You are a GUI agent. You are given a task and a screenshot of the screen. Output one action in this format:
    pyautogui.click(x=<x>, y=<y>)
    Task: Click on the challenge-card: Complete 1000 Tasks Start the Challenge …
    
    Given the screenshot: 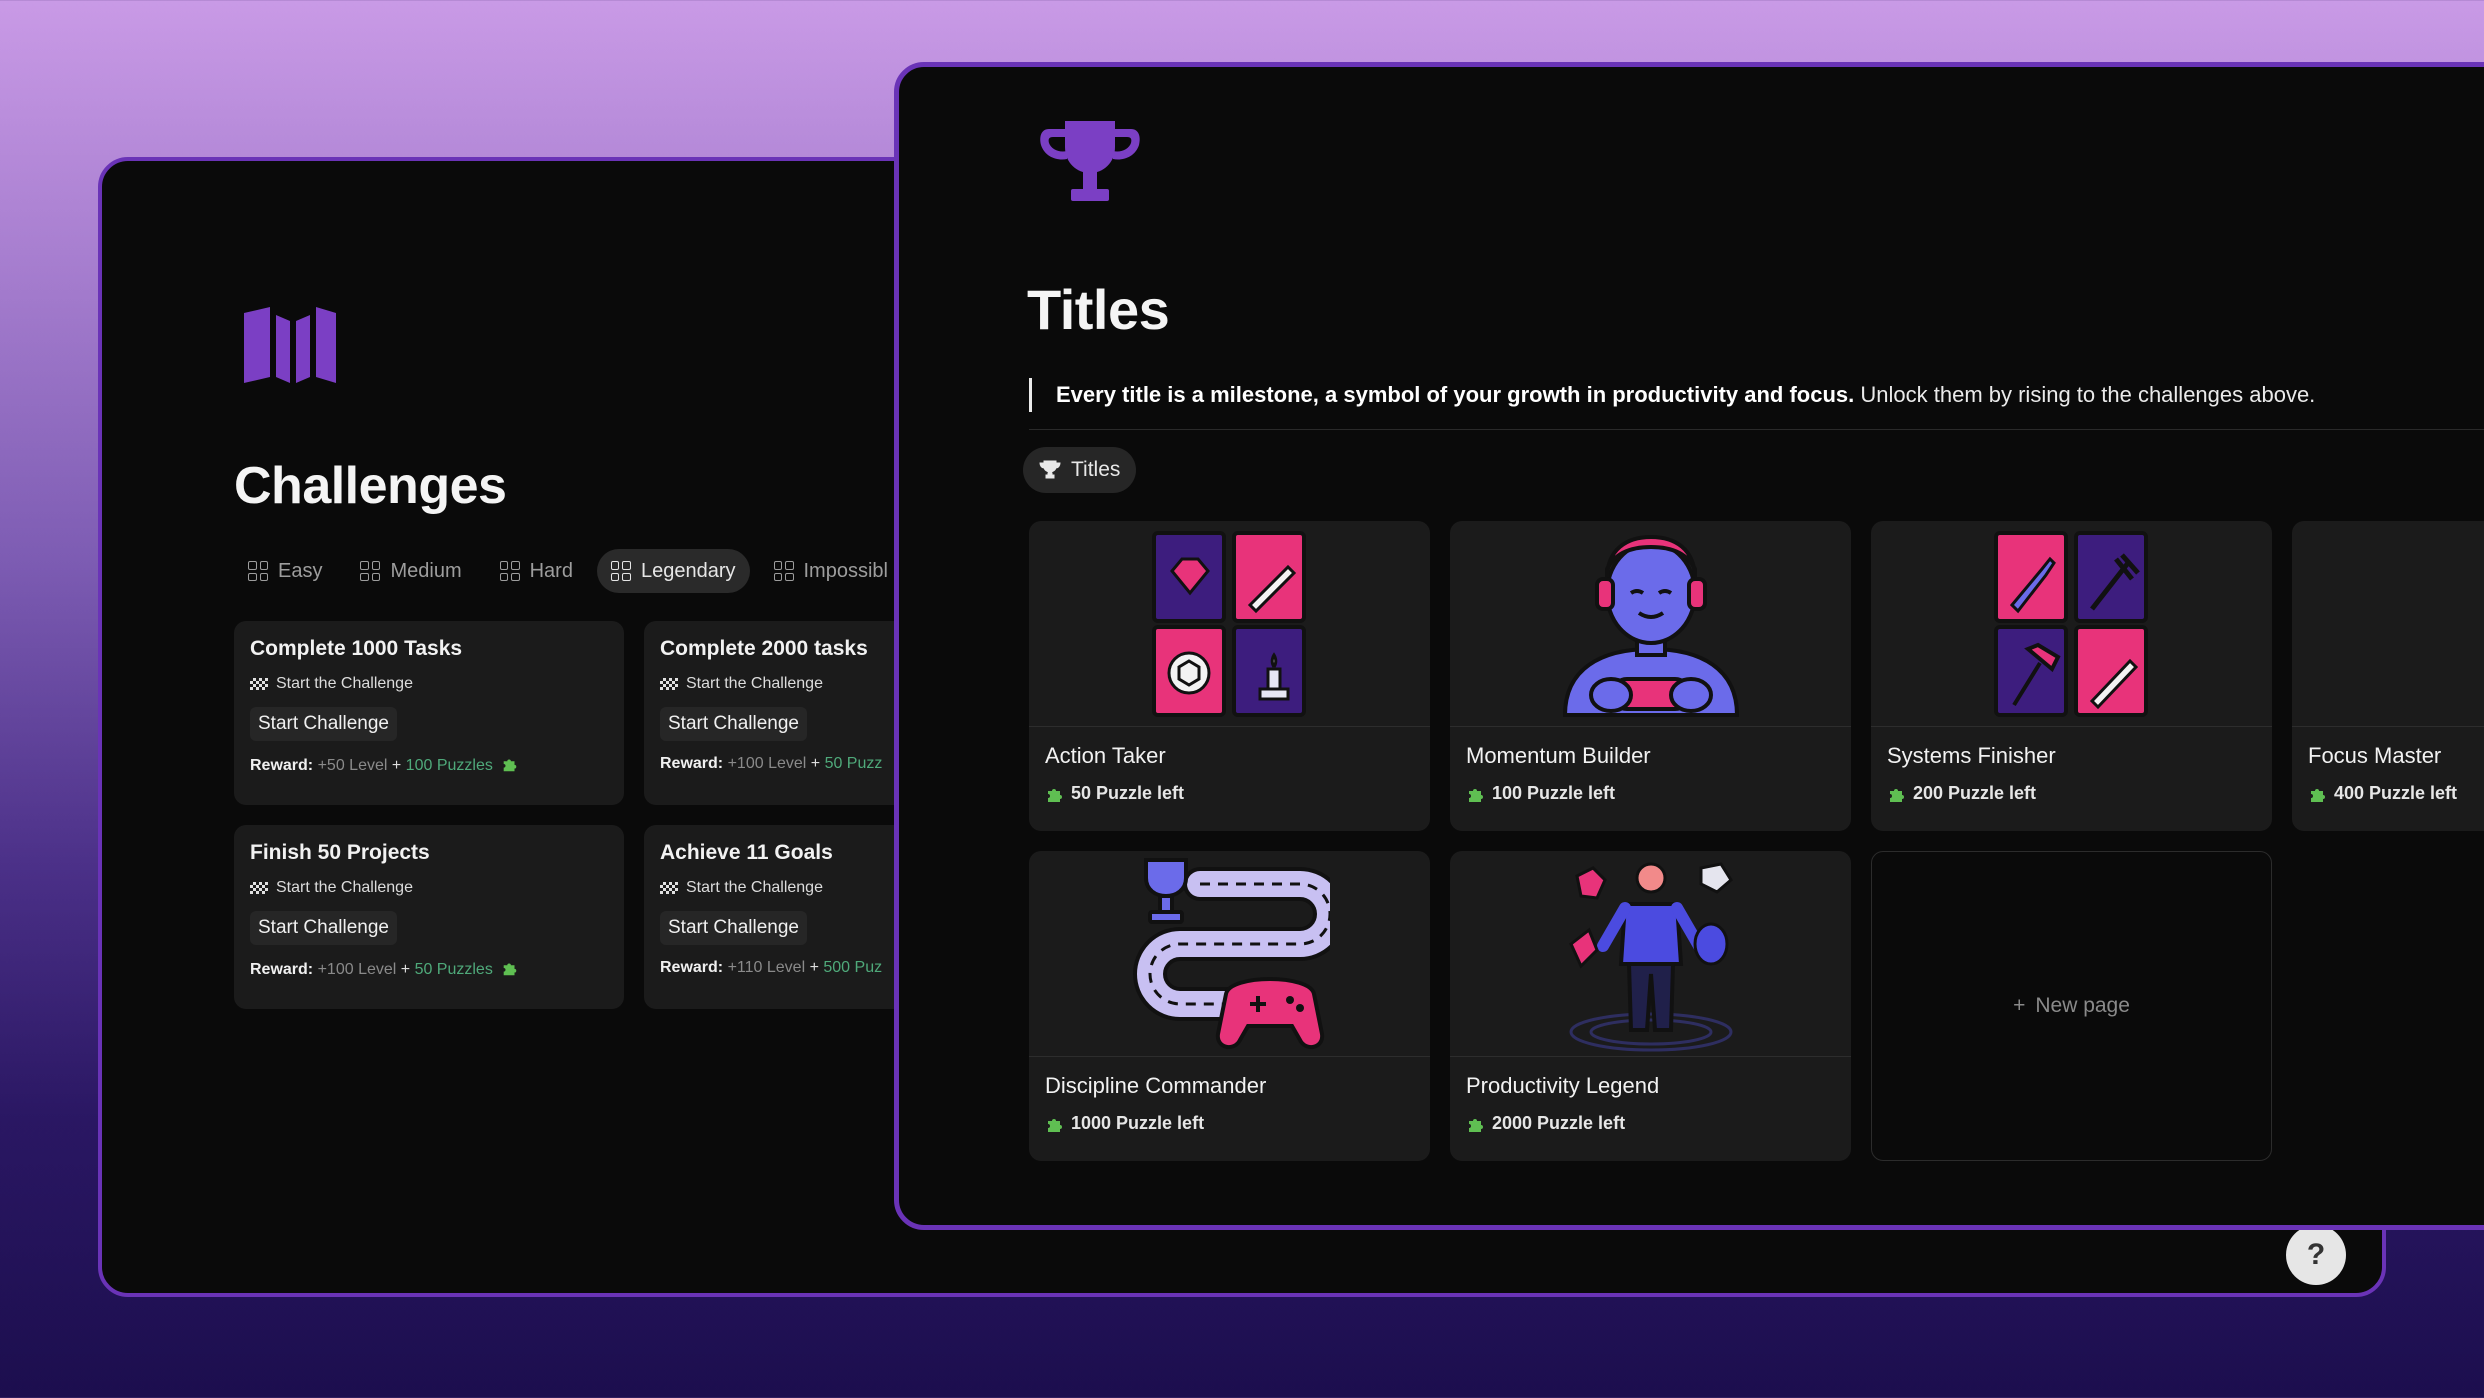 What is the action you would take?
    pyautogui.click(x=429, y=713)
    